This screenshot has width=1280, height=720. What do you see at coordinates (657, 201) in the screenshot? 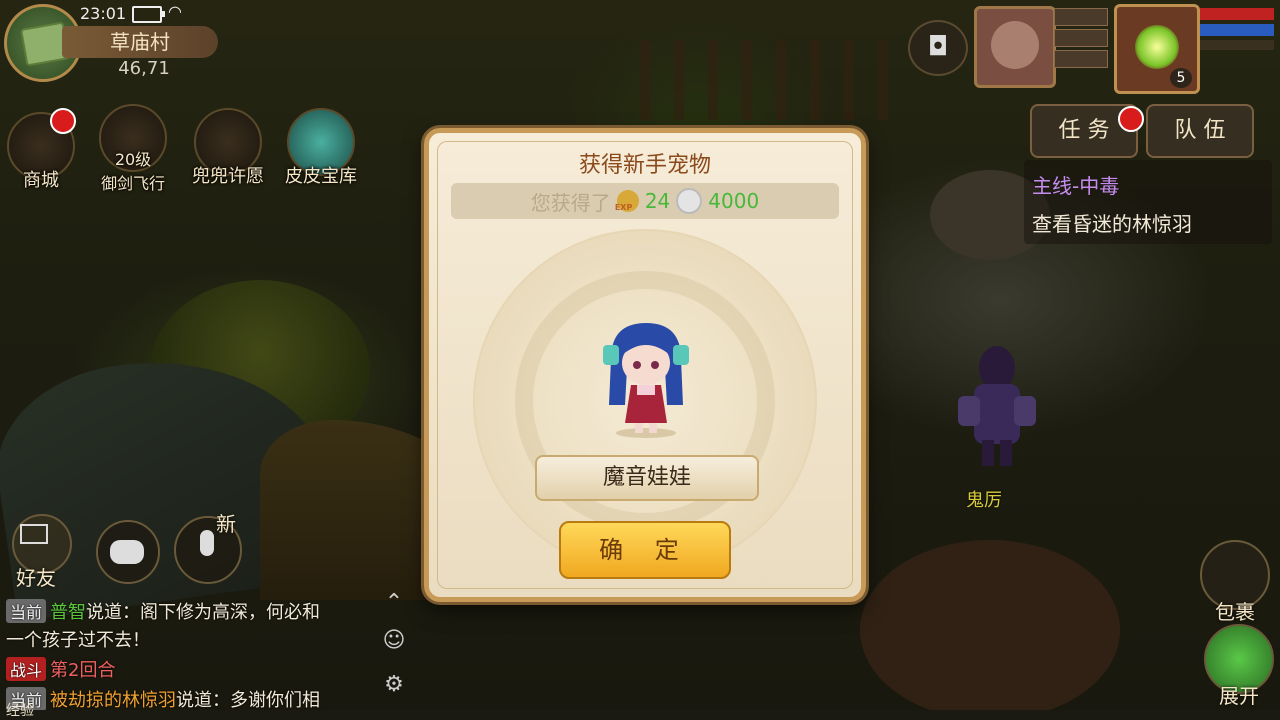
I see `exp-value: 24` at bounding box center [657, 201].